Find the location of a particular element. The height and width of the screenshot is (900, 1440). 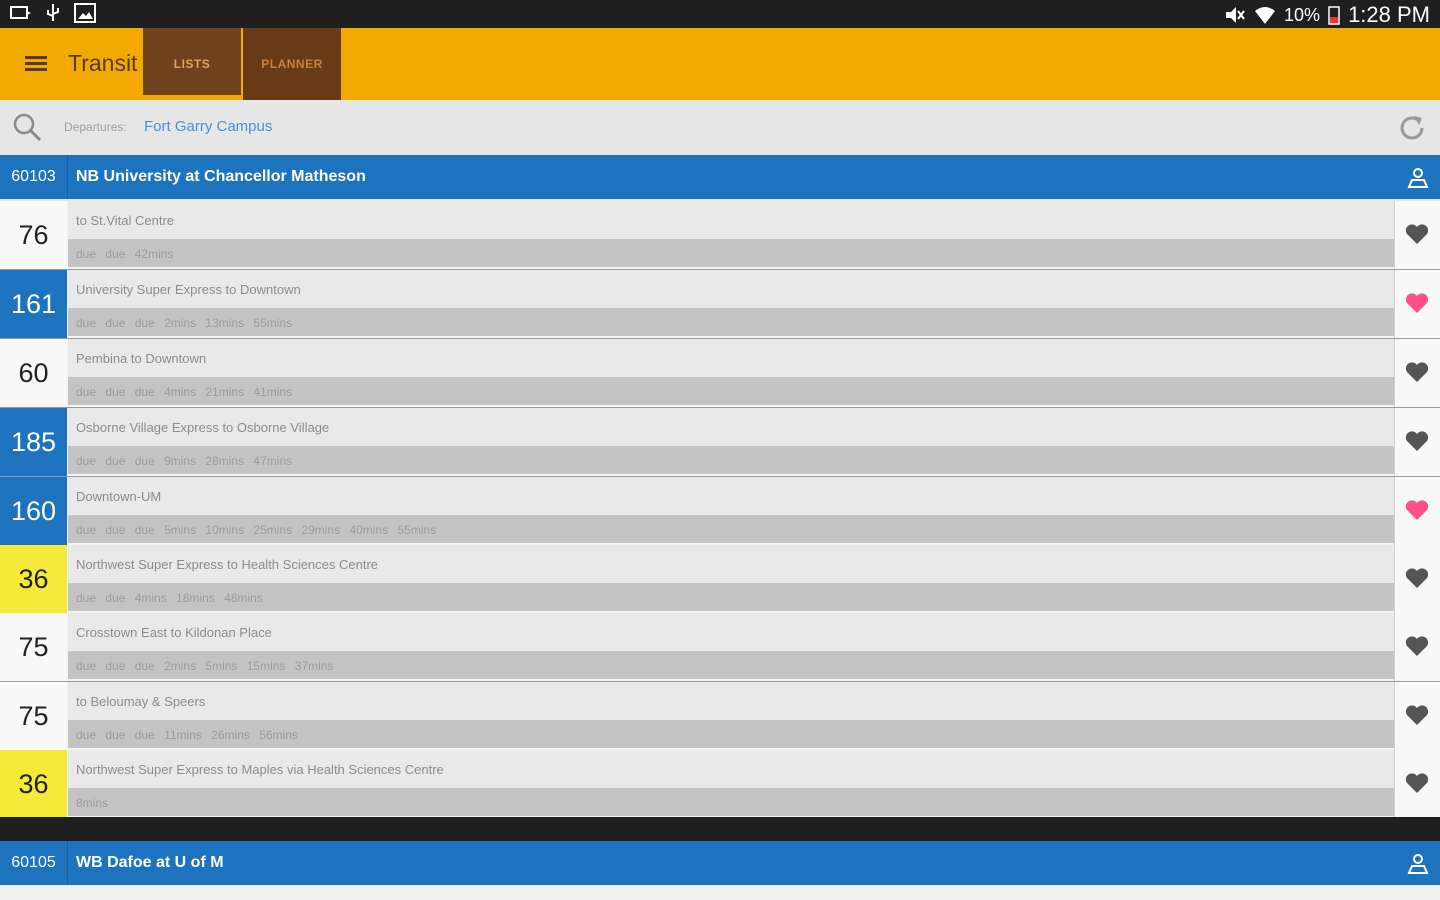

route-destination: Crosstown East to Kildonan Place is located at coordinates (731, 632).